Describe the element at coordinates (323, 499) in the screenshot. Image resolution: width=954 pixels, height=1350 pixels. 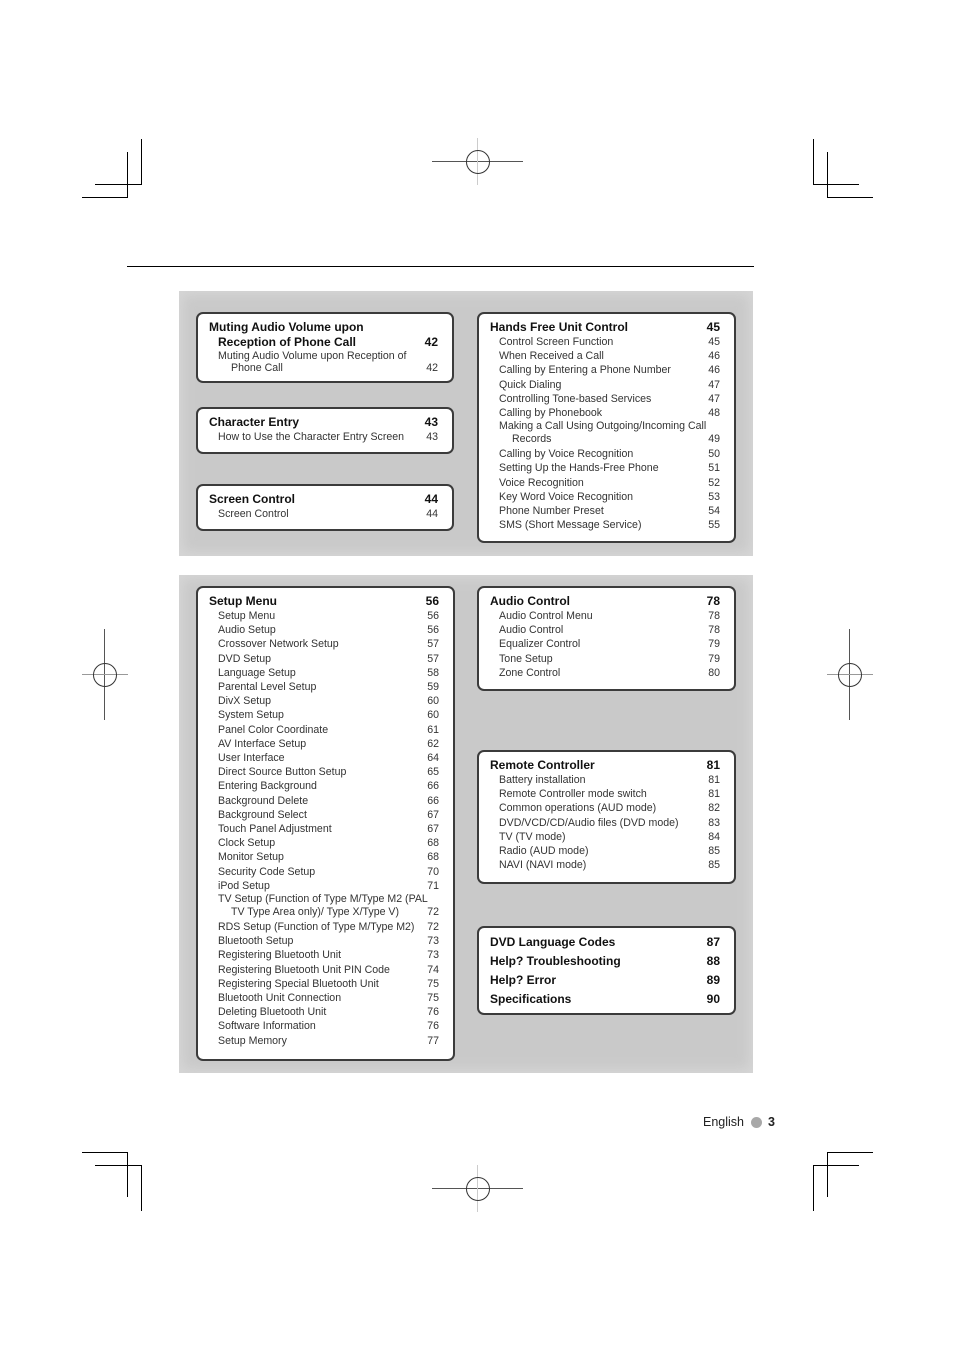
I see `section-heading: Screen Control 44` at that location.